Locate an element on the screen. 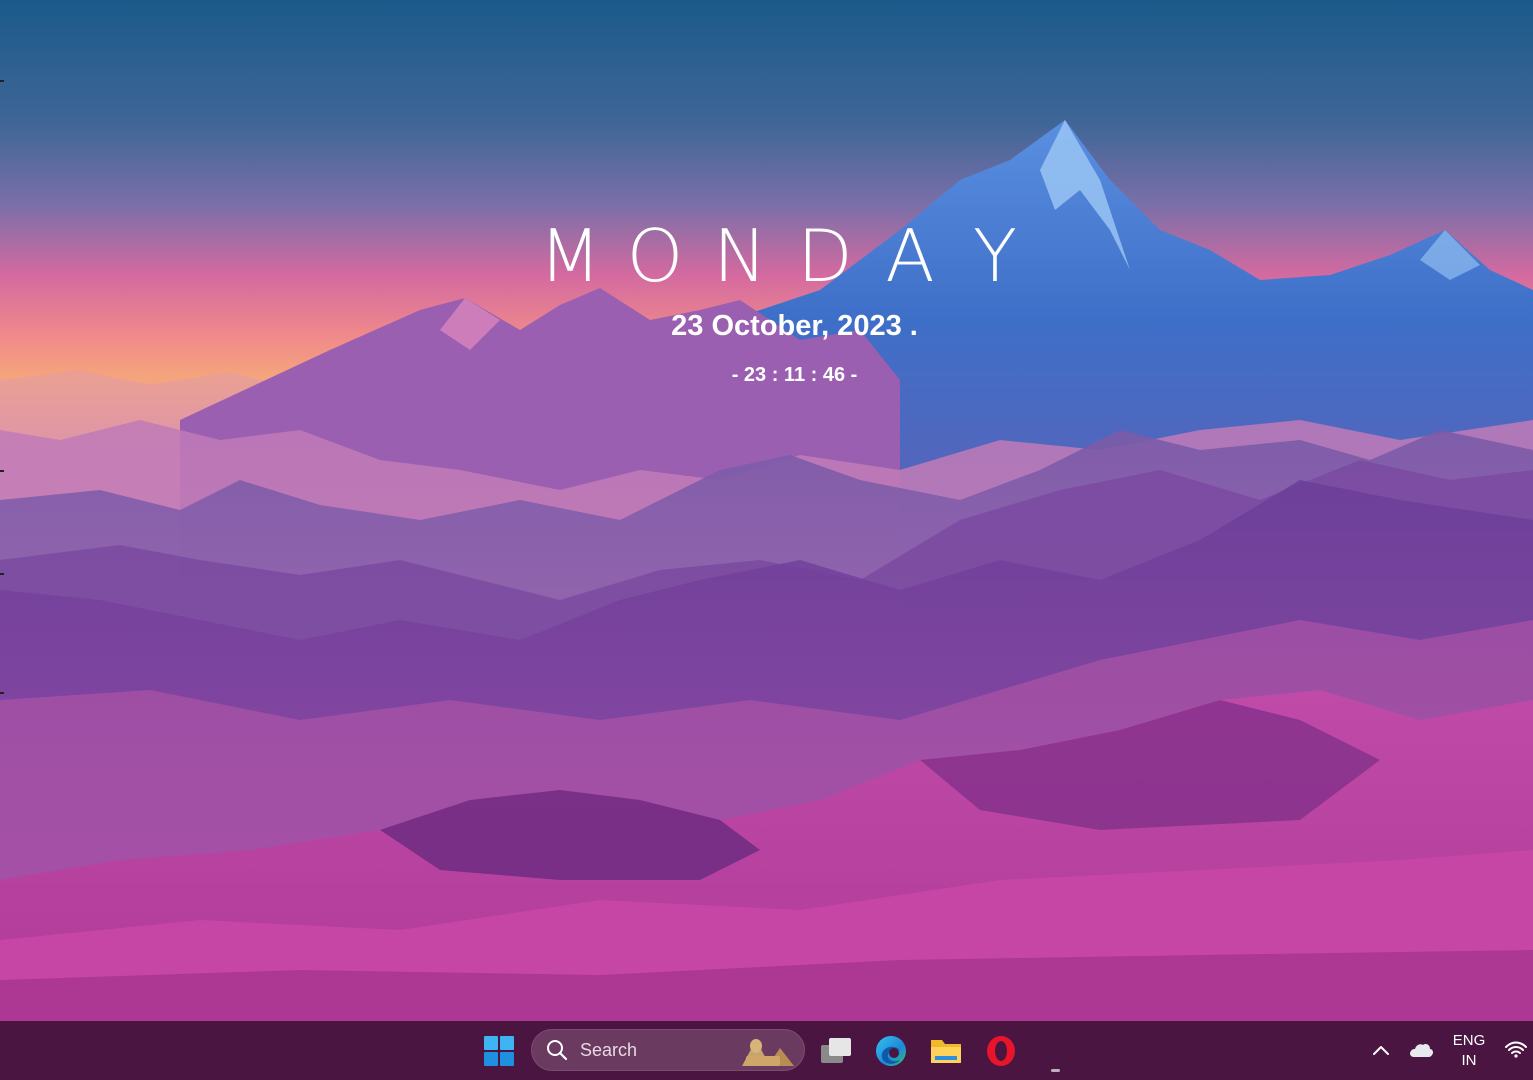 This screenshot has width=1533, height=1080. task-view-button is located at coordinates (836, 1051).